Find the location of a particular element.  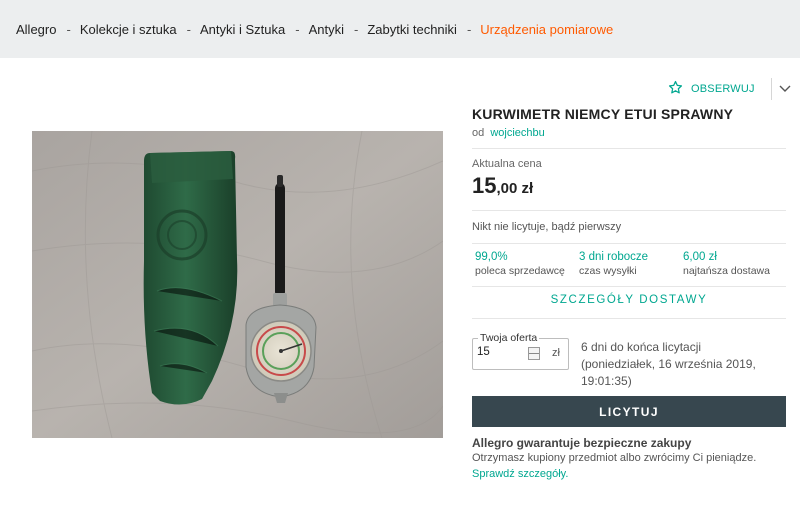

stat-value: 3 dni robocze is located at coordinates (614, 257).